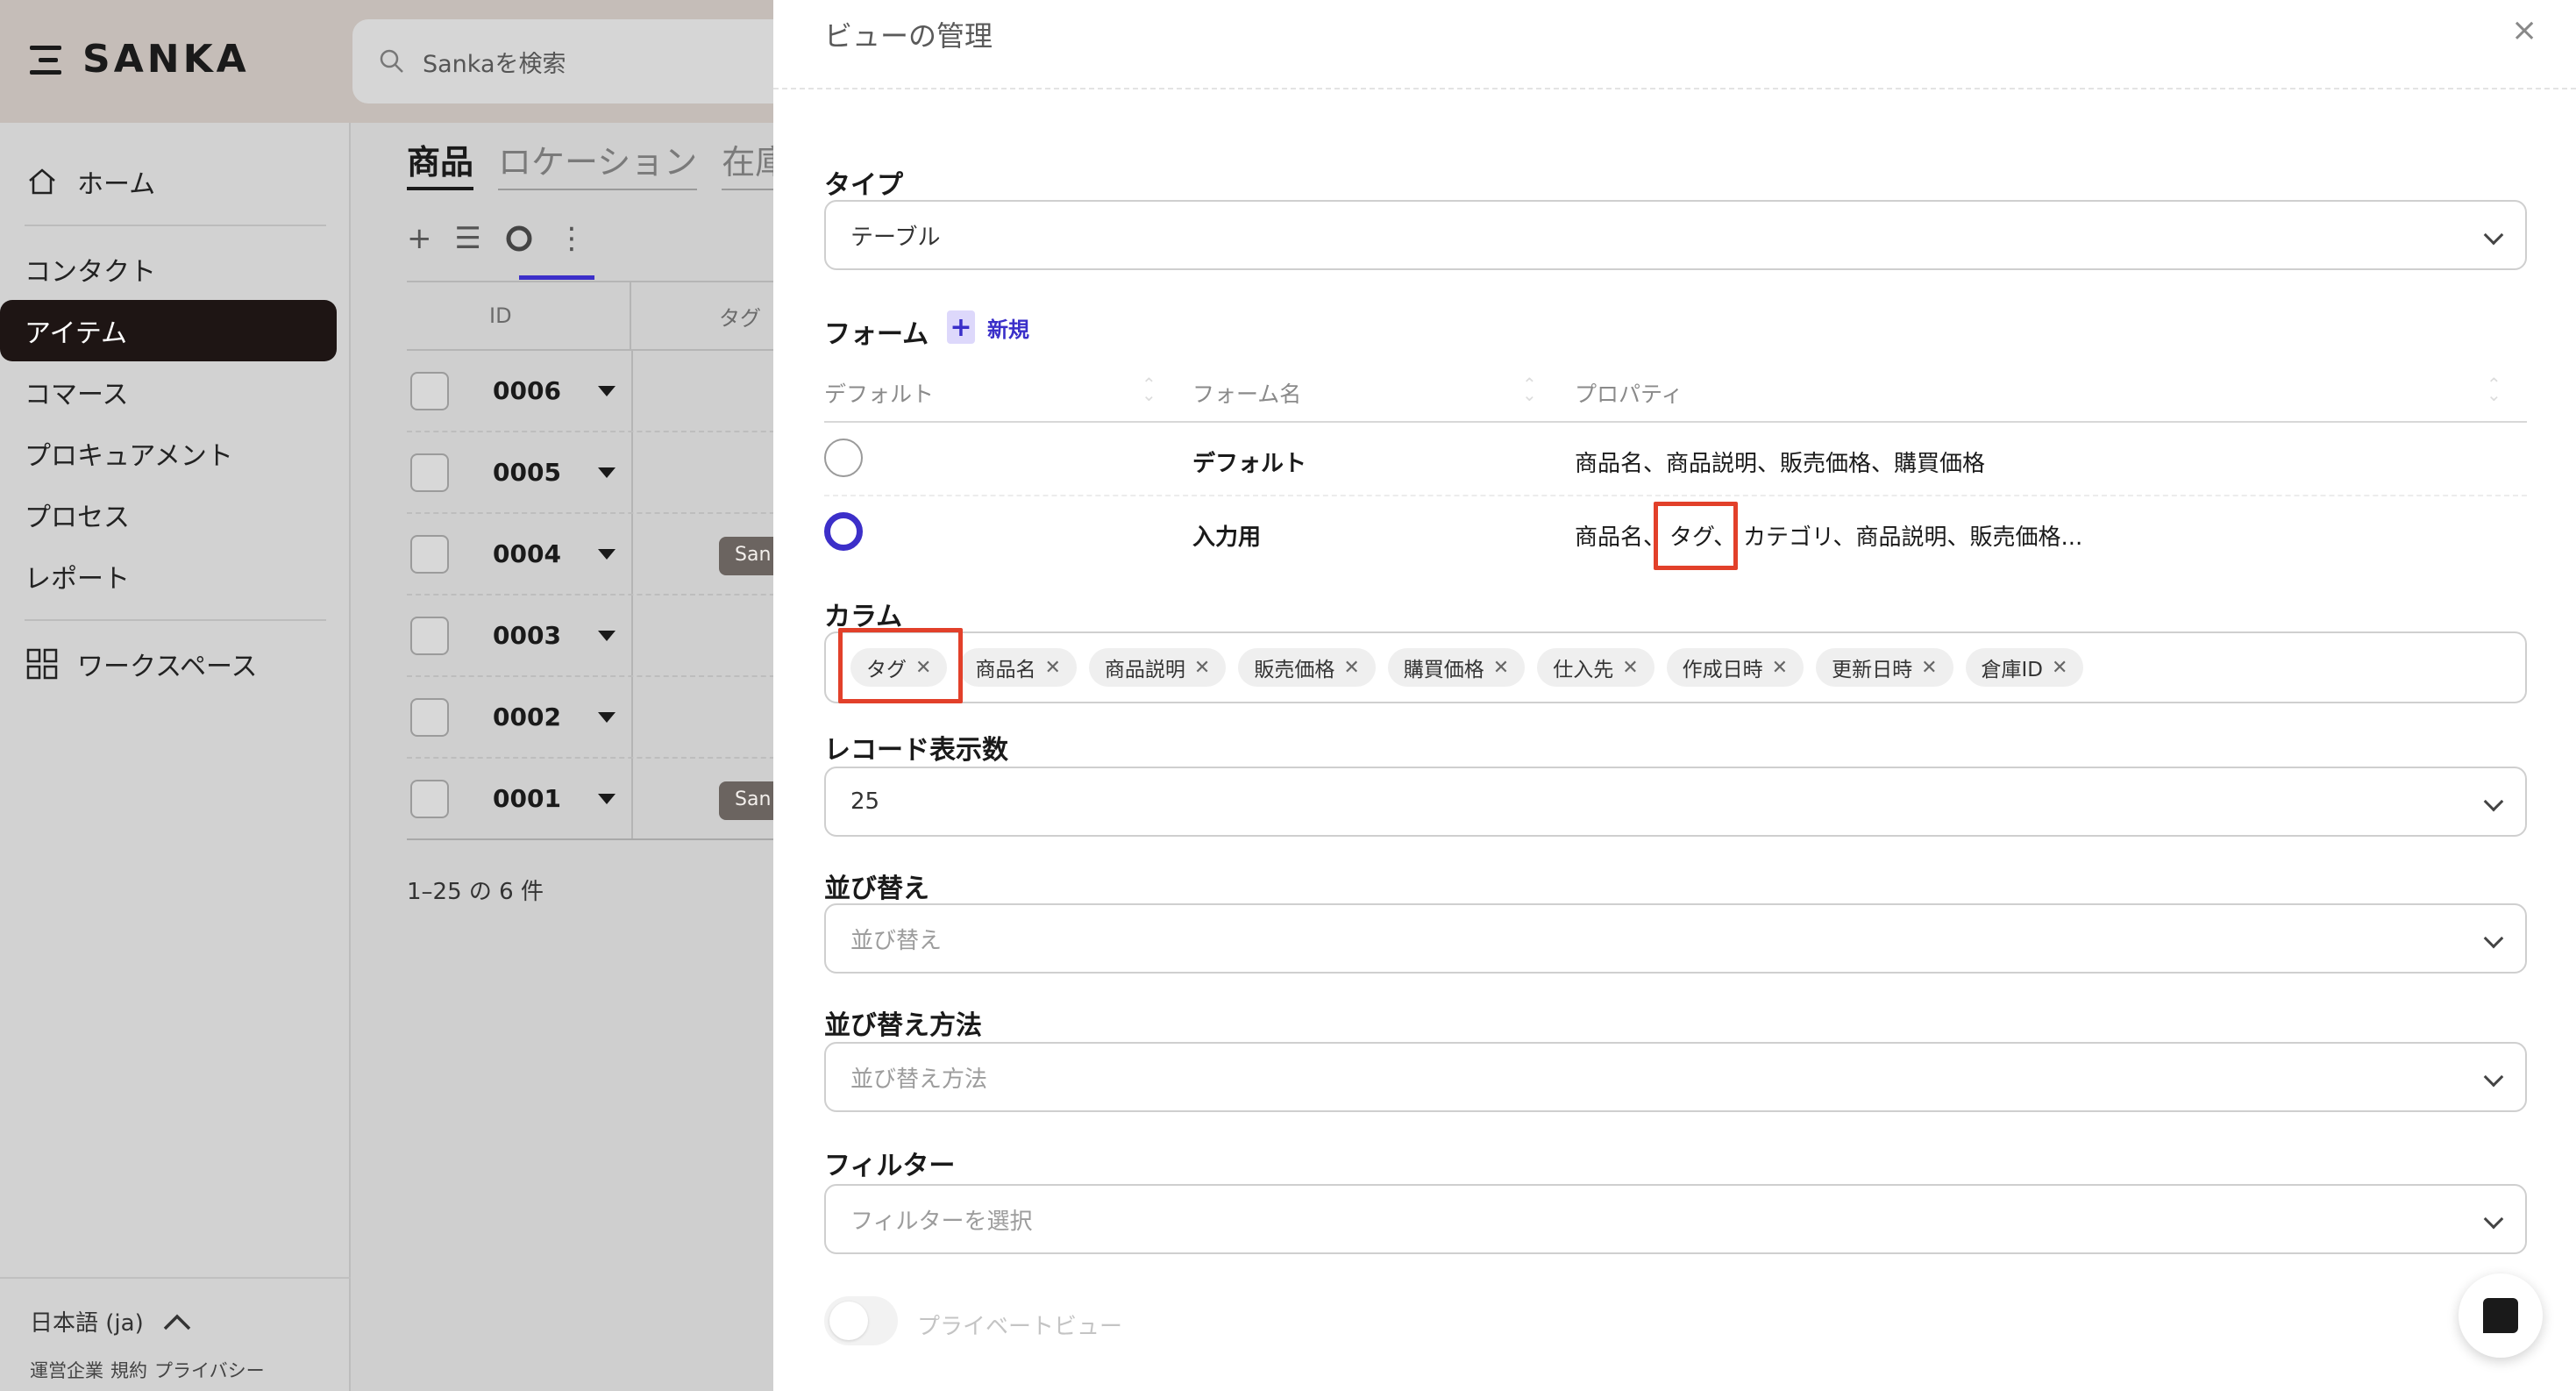 This screenshot has width=2576, height=1391. I want to click on default-radio, so click(843, 458).